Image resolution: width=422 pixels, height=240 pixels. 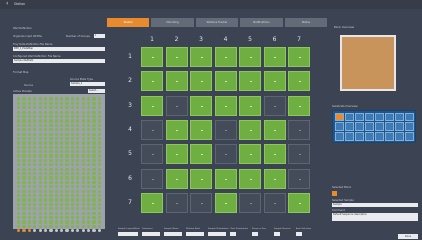 What do you see at coordinates (277, 234) in the screenshot?
I see `reserve-checkbox` at bounding box center [277, 234].